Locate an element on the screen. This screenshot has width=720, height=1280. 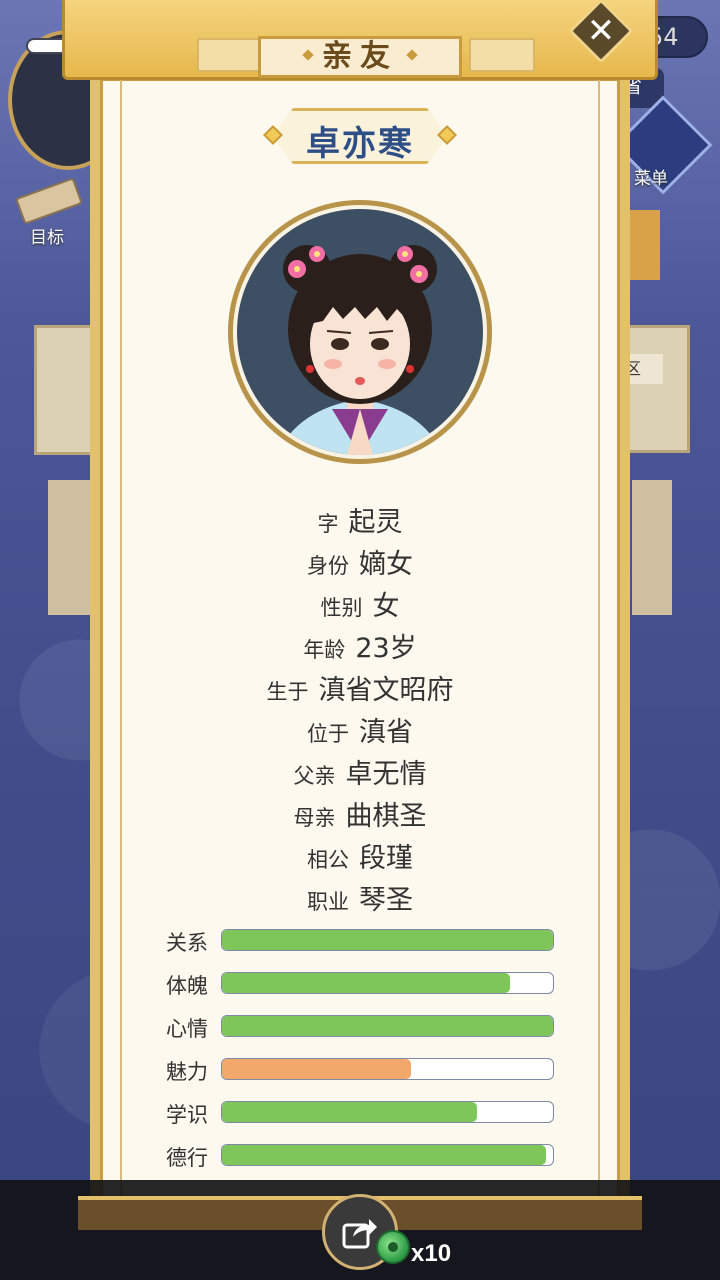
jade-icon is located at coordinates (393, 1247).